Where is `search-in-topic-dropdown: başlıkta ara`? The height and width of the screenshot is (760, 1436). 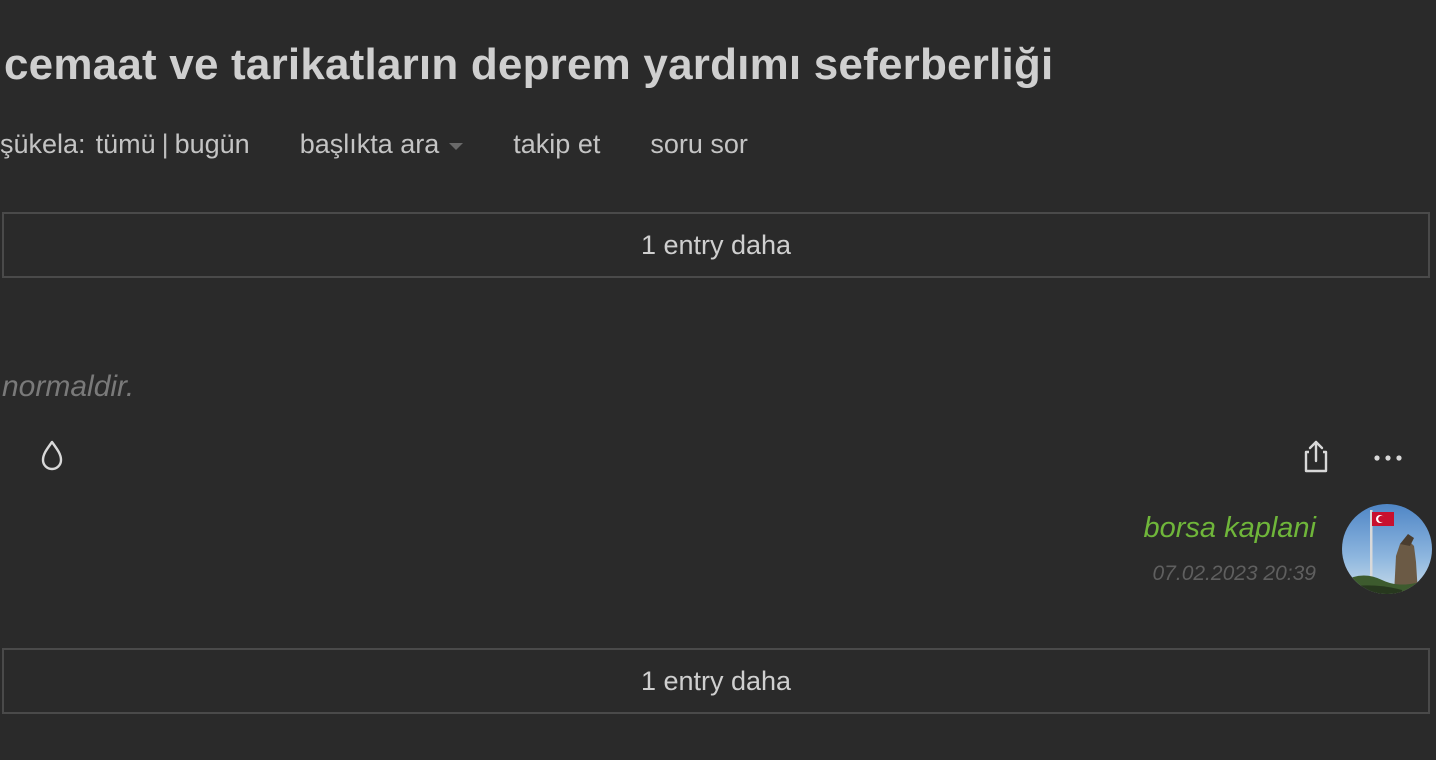
search-in-topic-dropdown: başlıkta ara is located at coordinates (382, 144).